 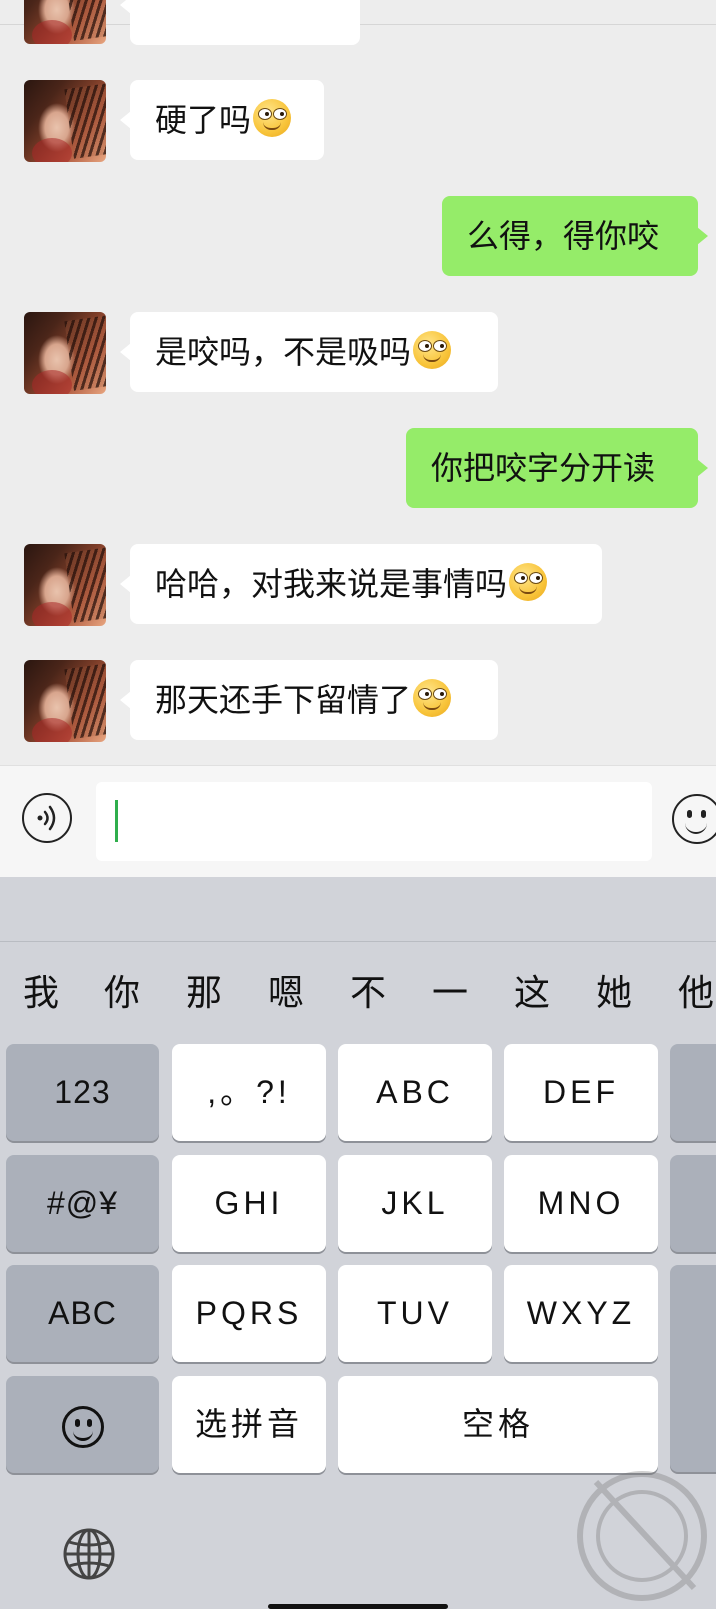 What do you see at coordinates (89, 1554) in the screenshot?
I see `globe-icon` at bounding box center [89, 1554].